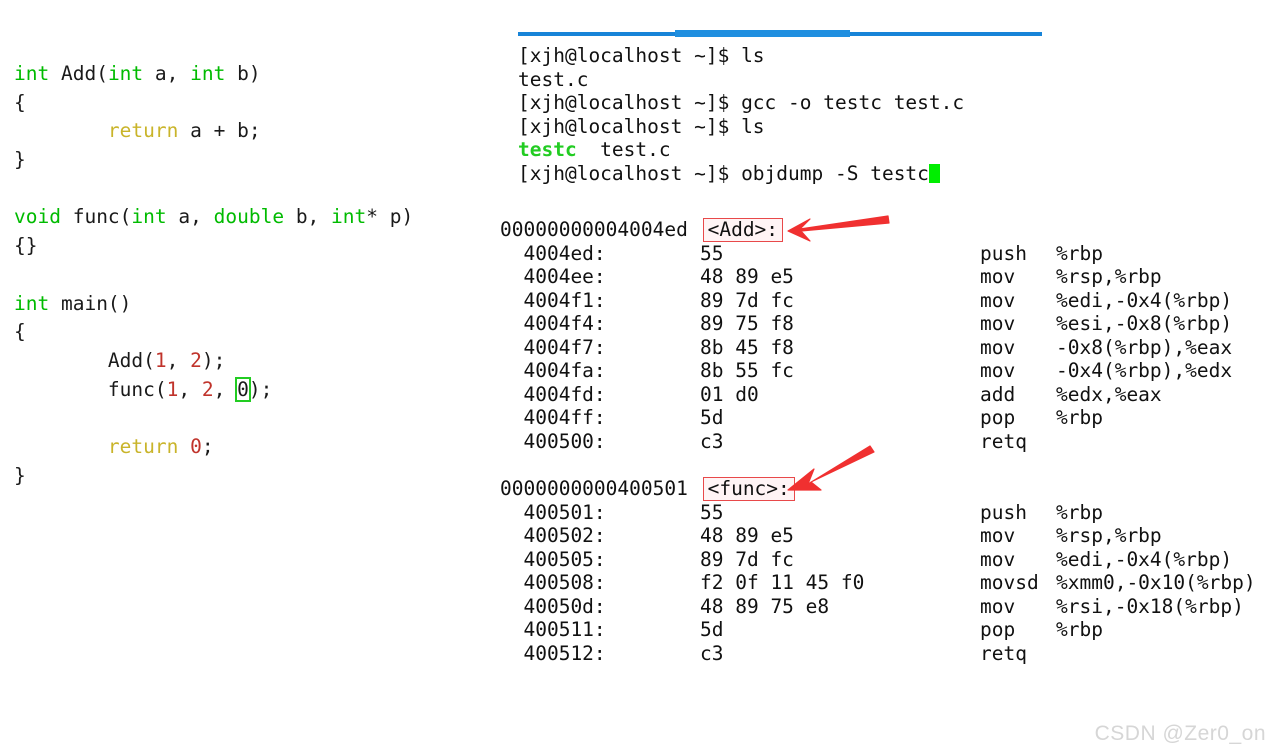  I want to click on shell-command: ls, so click(747, 55).